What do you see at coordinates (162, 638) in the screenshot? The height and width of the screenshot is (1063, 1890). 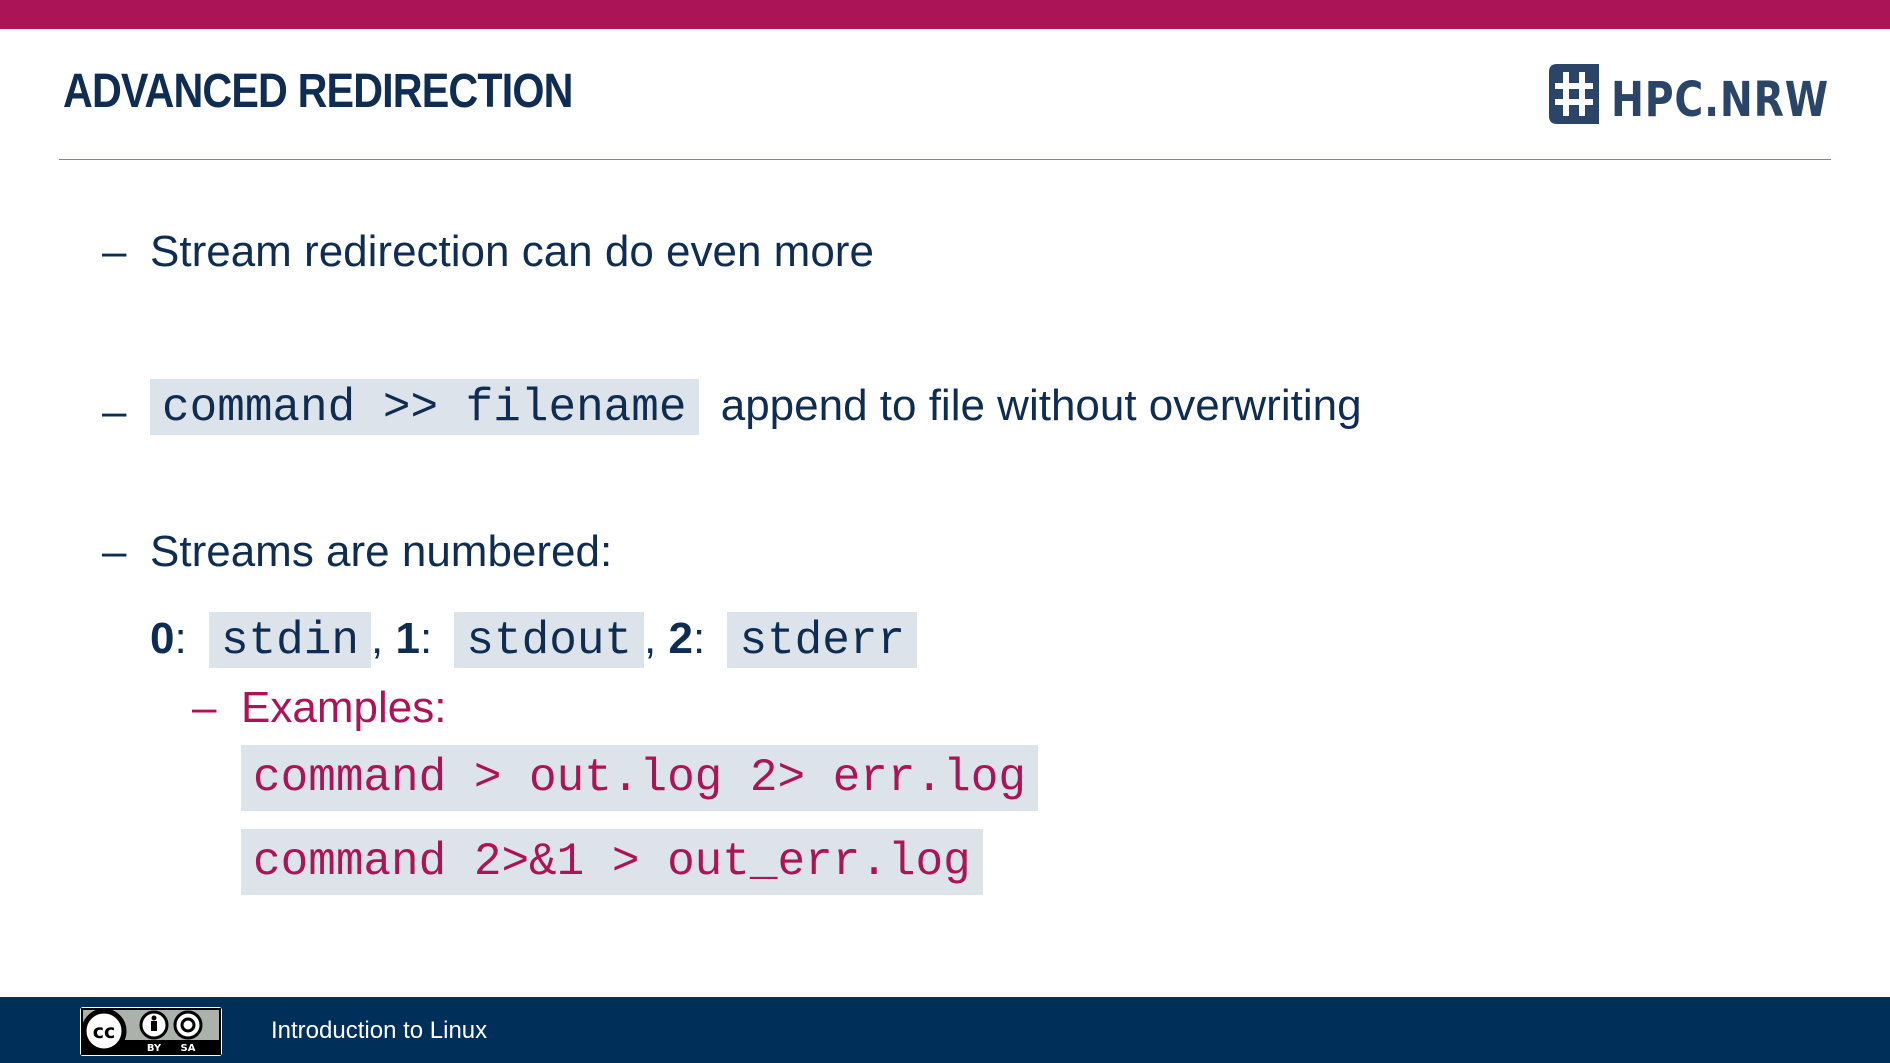 I see `stream-number-0: 0` at bounding box center [162, 638].